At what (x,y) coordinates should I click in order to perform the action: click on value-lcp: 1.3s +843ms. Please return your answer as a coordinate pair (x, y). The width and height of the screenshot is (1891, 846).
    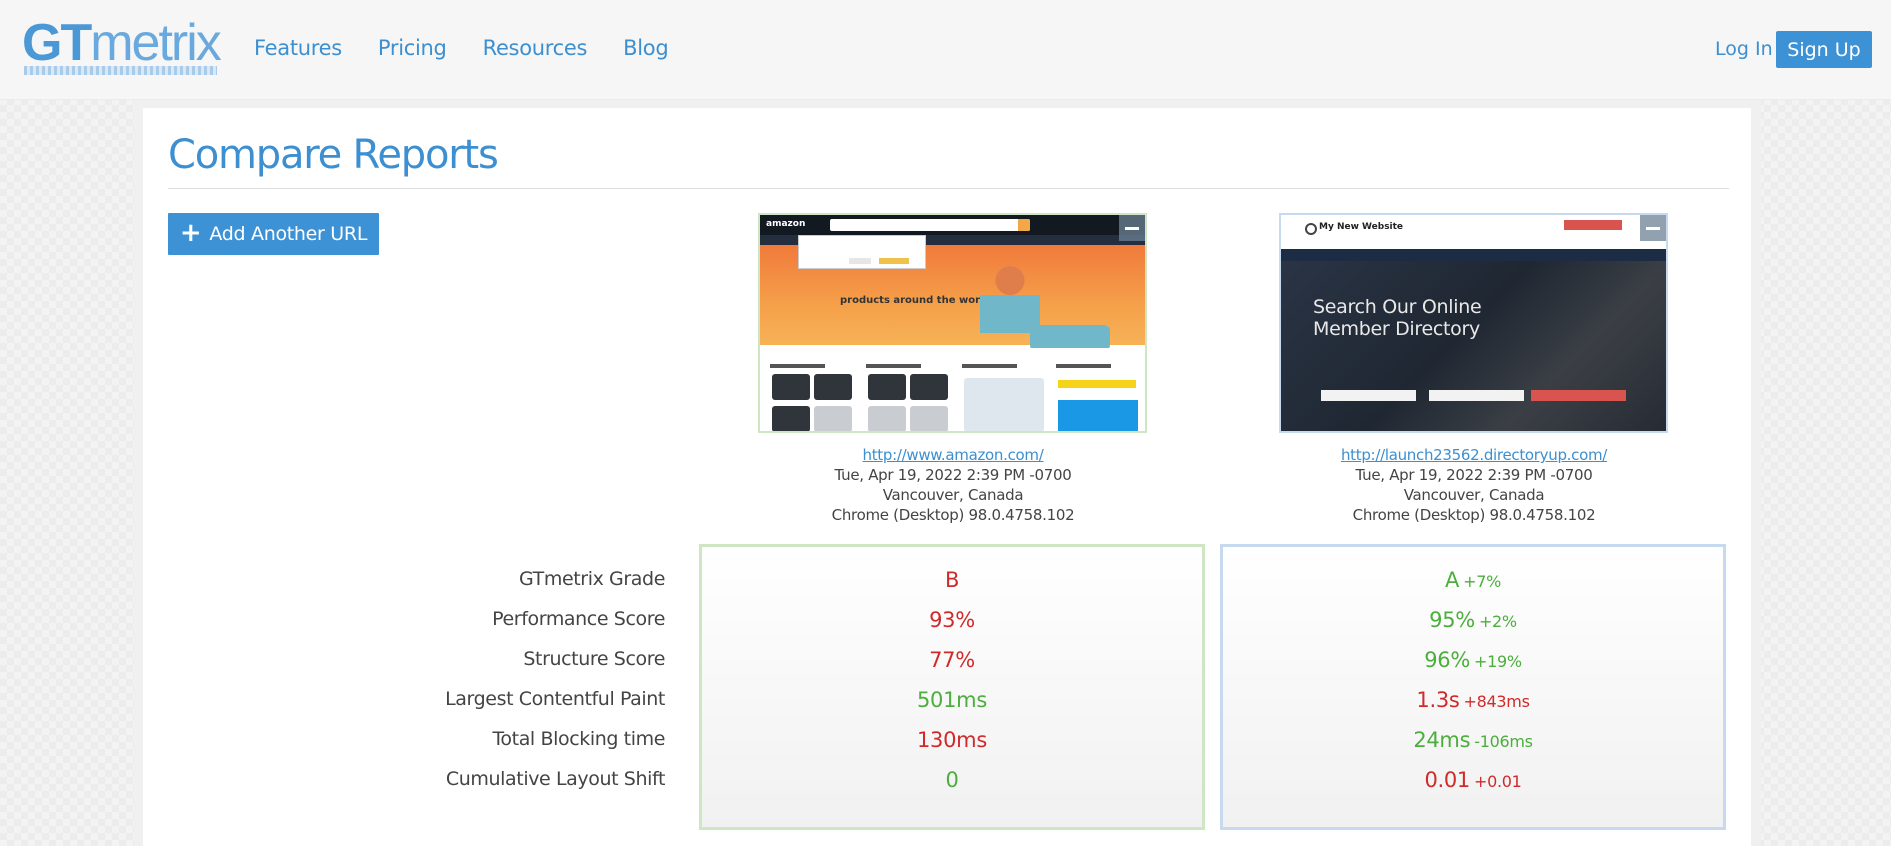
    Looking at the image, I should click on (1473, 708).